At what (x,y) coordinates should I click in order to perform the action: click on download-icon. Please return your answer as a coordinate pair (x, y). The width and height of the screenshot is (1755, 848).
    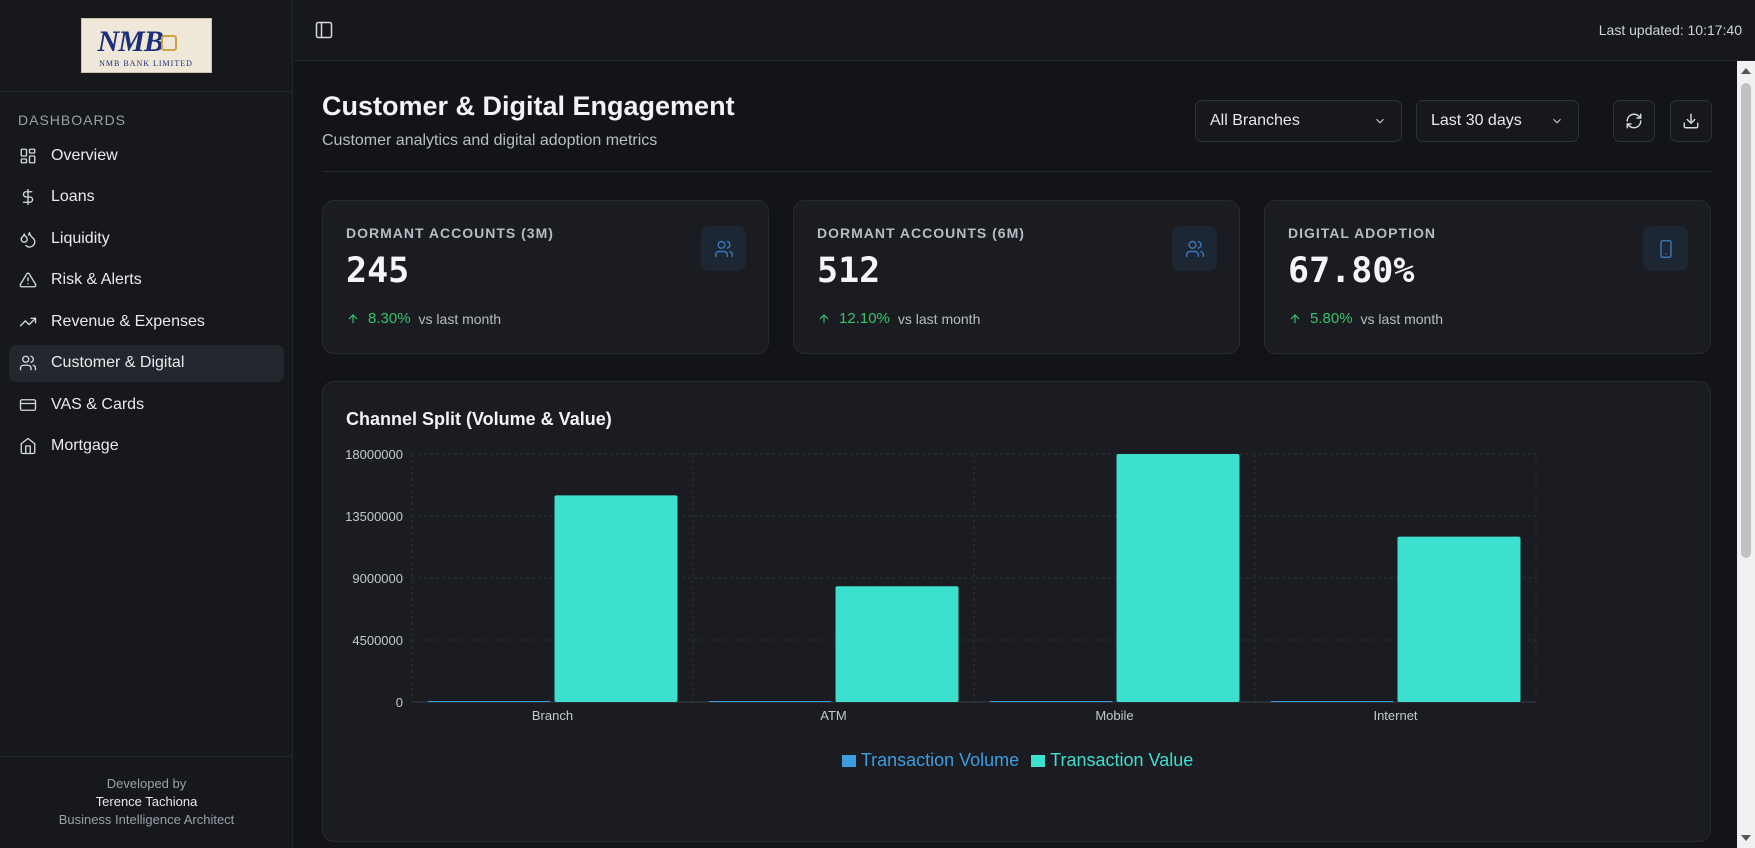
    Looking at the image, I should click on (1691, 121).